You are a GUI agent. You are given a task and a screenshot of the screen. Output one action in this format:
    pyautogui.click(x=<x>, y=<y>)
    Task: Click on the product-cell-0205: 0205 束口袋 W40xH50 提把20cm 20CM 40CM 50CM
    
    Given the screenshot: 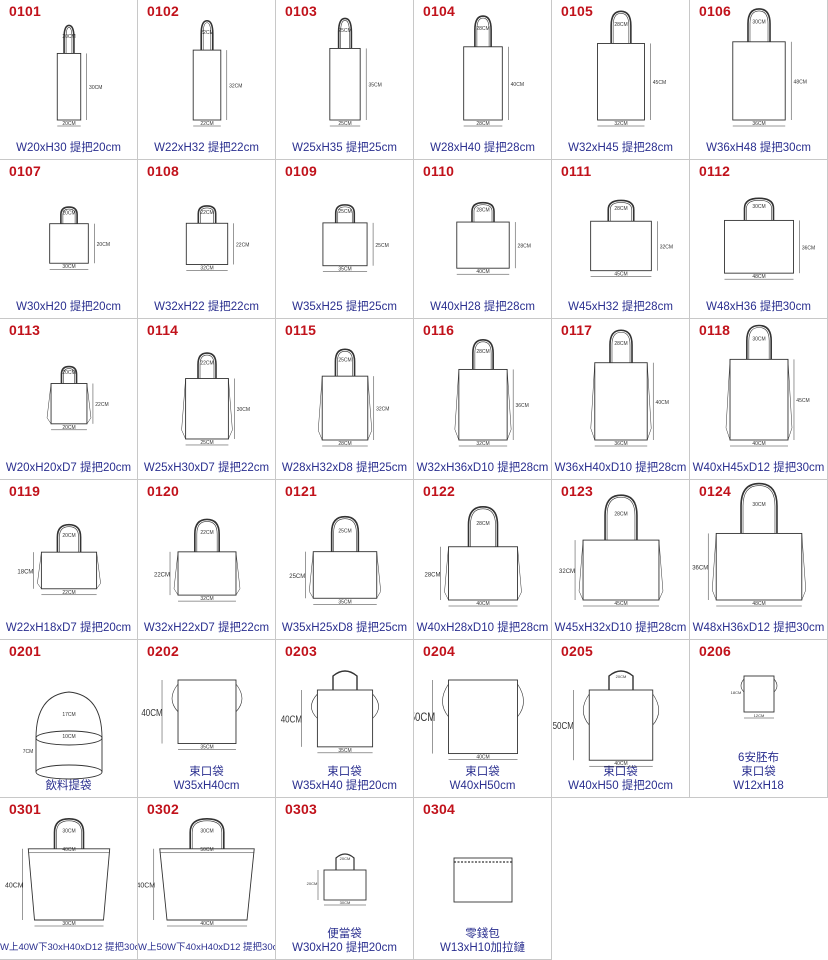 What is the action you would take?
    pyautogui.click(x=621, y=719)
    